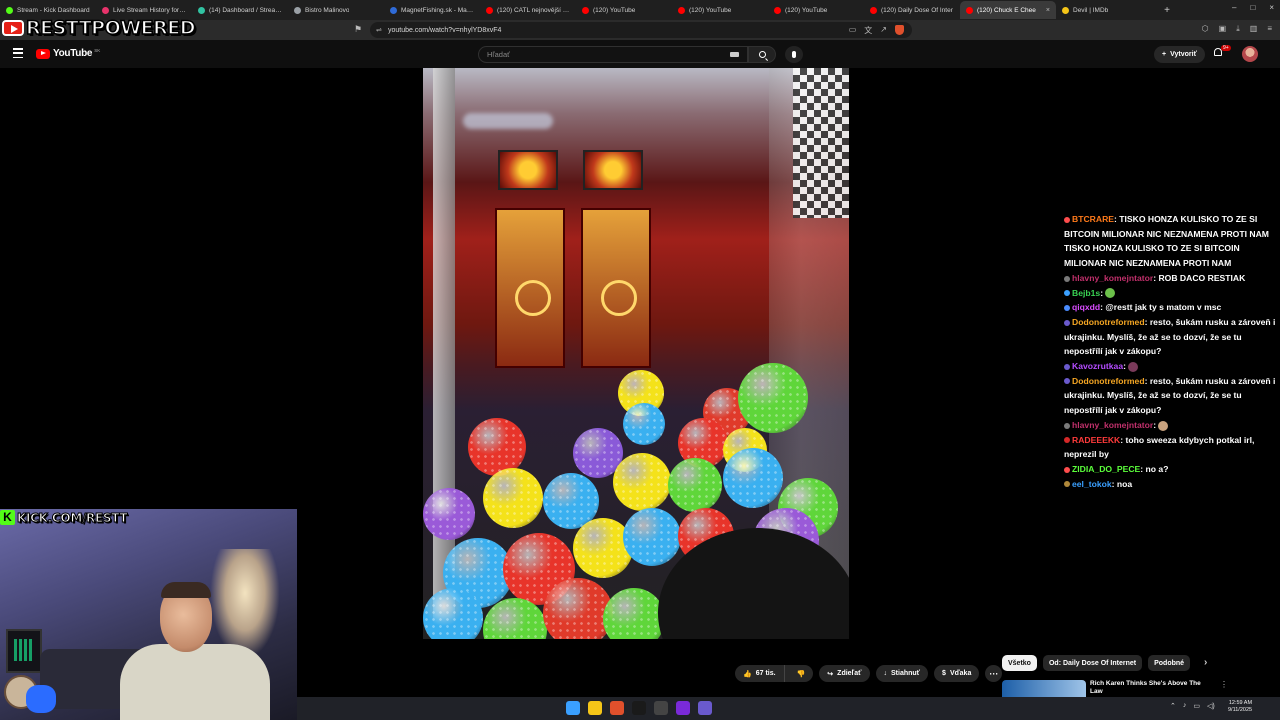 The height and width of the screenshot is (720, 1280). I want to click on site-info-icon: ⇌, so click(379, 30).